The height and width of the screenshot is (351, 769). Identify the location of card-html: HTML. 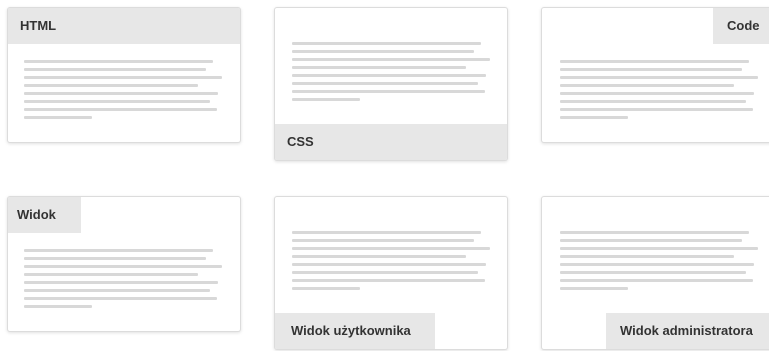
(124, 75).